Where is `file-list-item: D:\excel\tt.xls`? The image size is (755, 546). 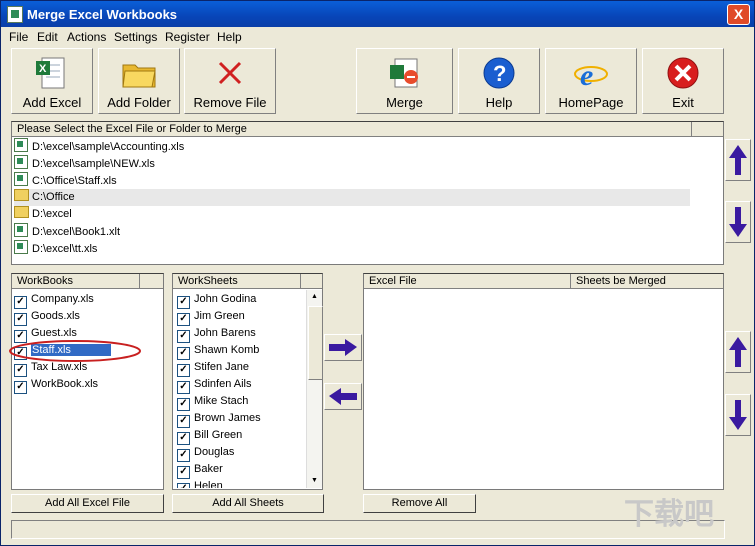 file-list-item: D:\excel\tt.xls is located at coordinates (352, 248).